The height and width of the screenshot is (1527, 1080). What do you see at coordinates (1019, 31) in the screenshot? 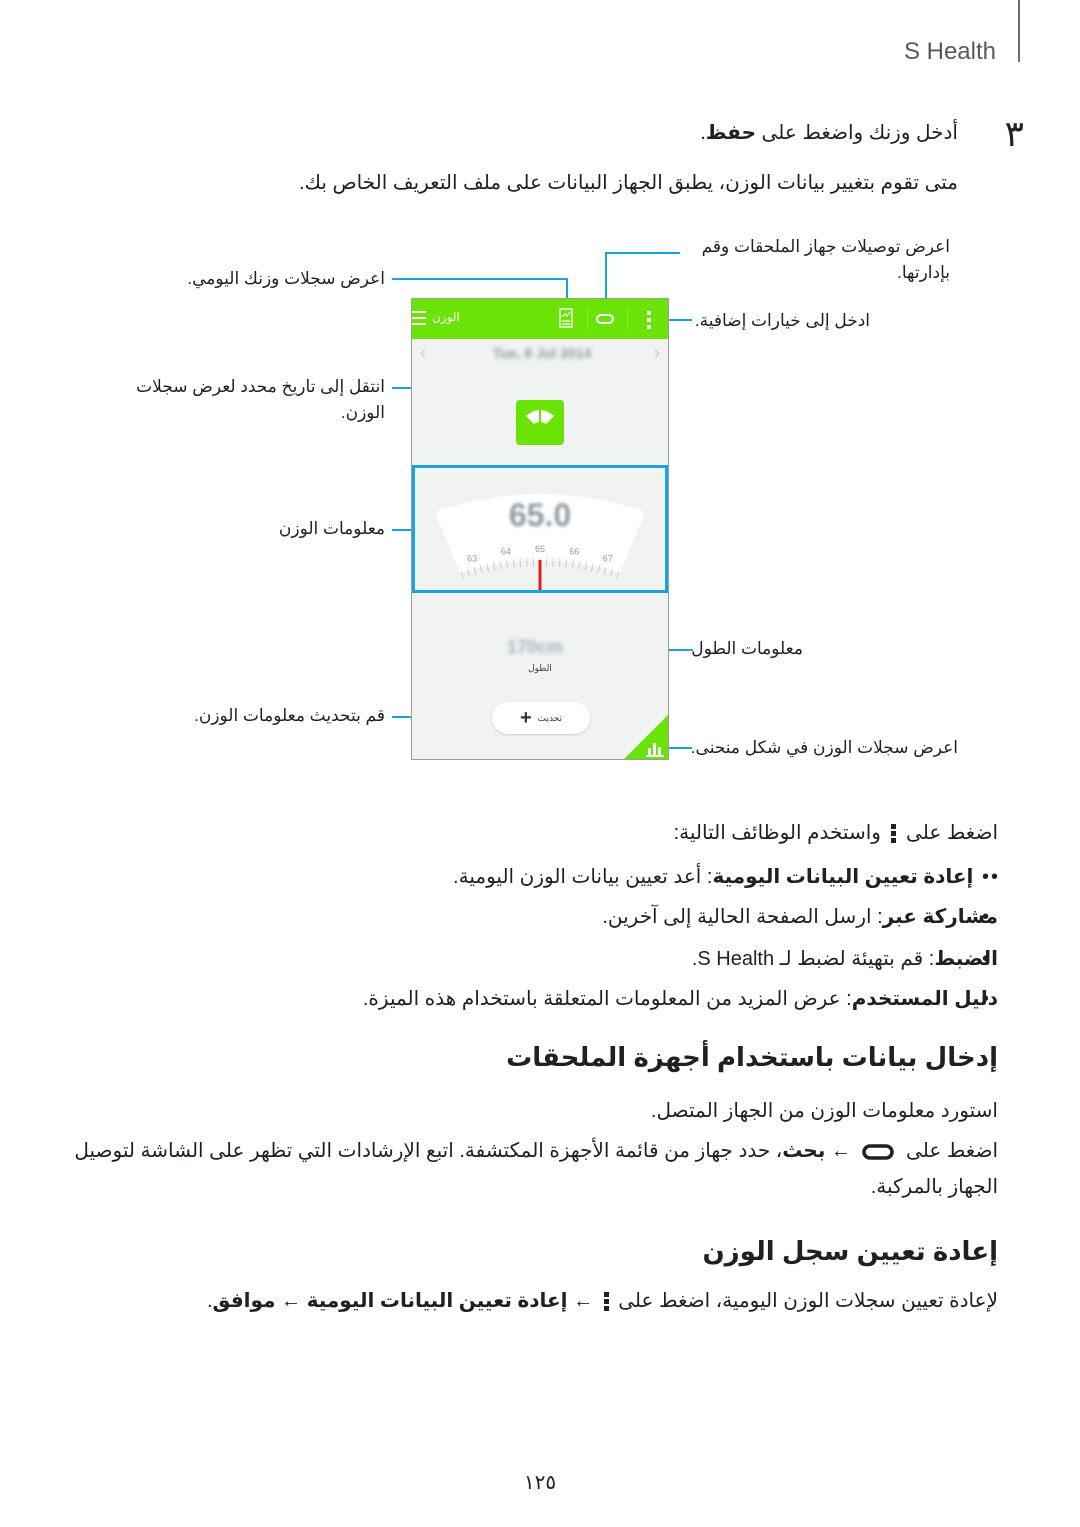
I see `header-divider` at bounding box center [1019, 31].